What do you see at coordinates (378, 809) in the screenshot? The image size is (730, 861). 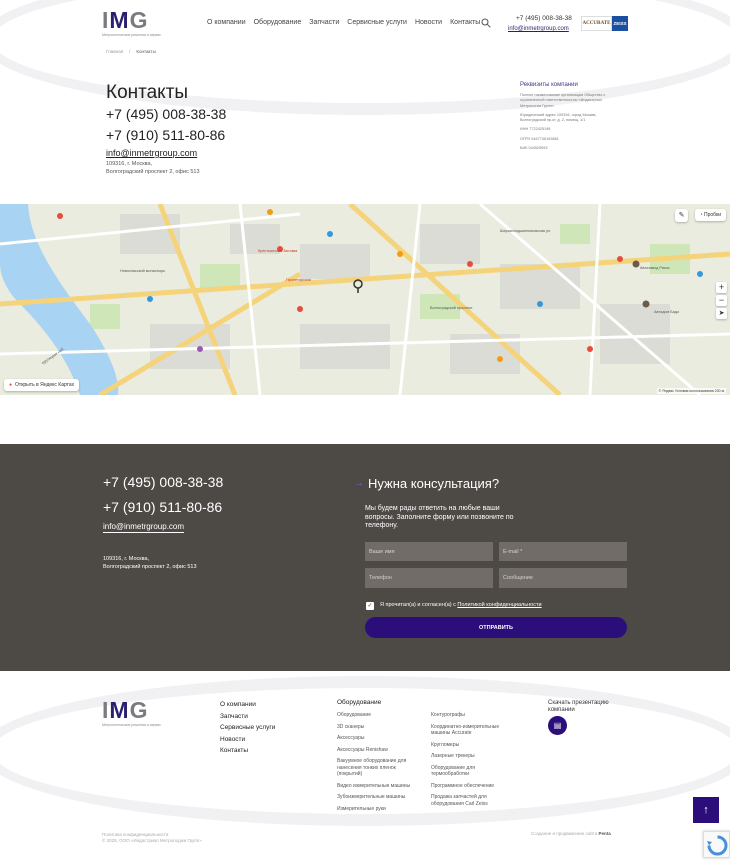 I see `footer-eq-link: Измерительные руки` at bounding box center [378, 809].